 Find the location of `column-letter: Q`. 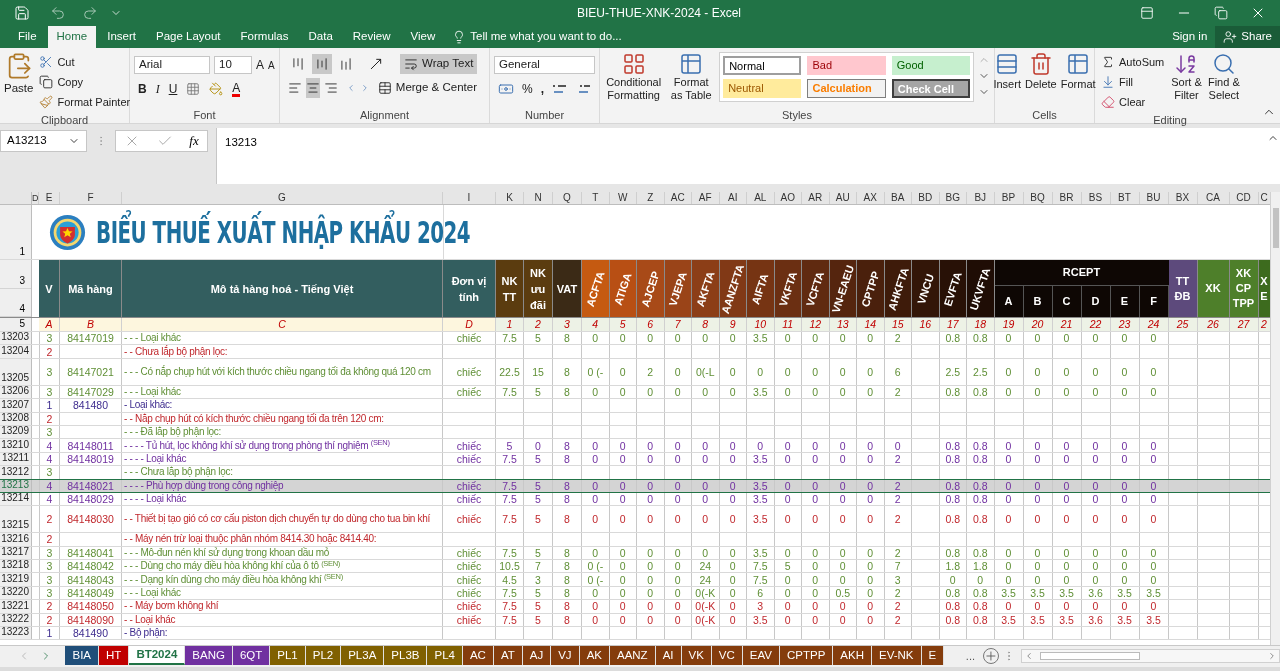

column-letter: Q is located at coordinates (567, 198).